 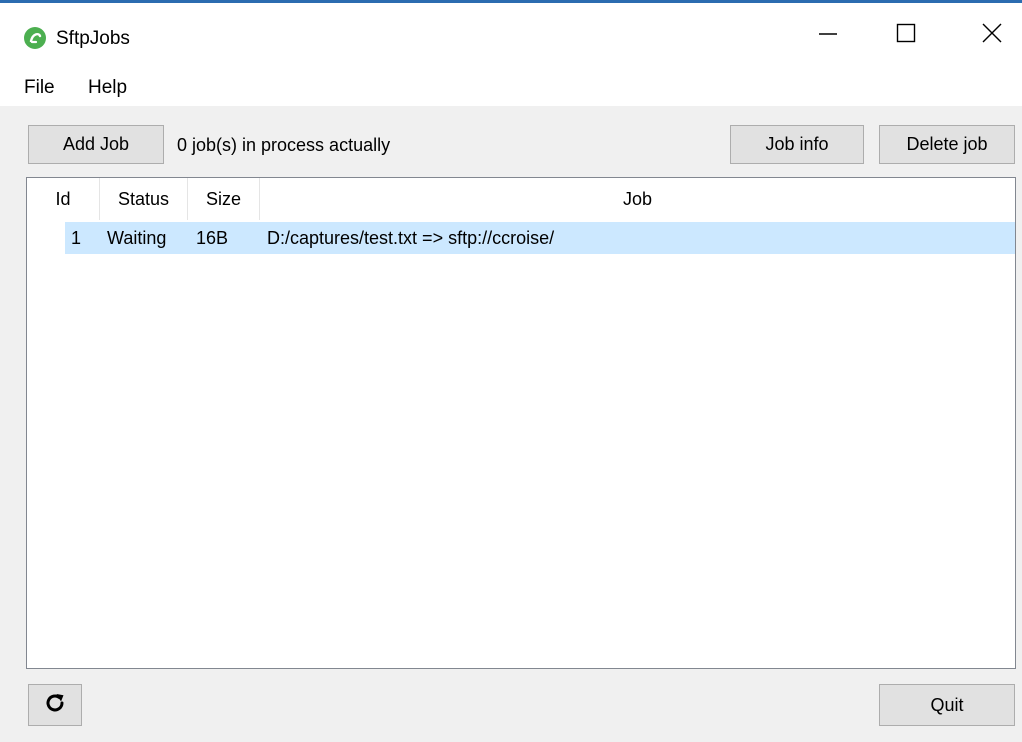 I want to click on window-title: SftpJobs, so click(x=93, y=38).